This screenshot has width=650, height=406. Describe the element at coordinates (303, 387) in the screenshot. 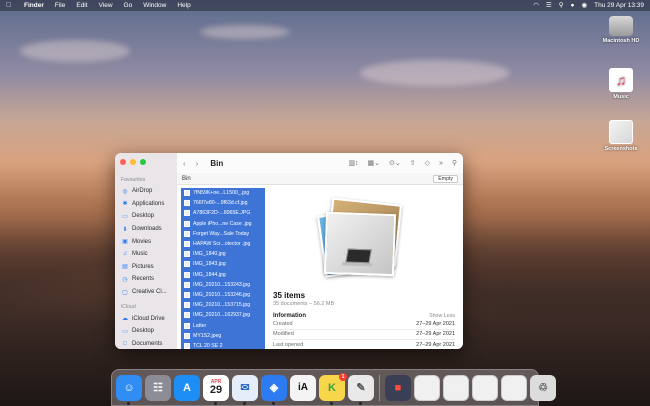

I see `ia-writer-icon: iA` at that location.